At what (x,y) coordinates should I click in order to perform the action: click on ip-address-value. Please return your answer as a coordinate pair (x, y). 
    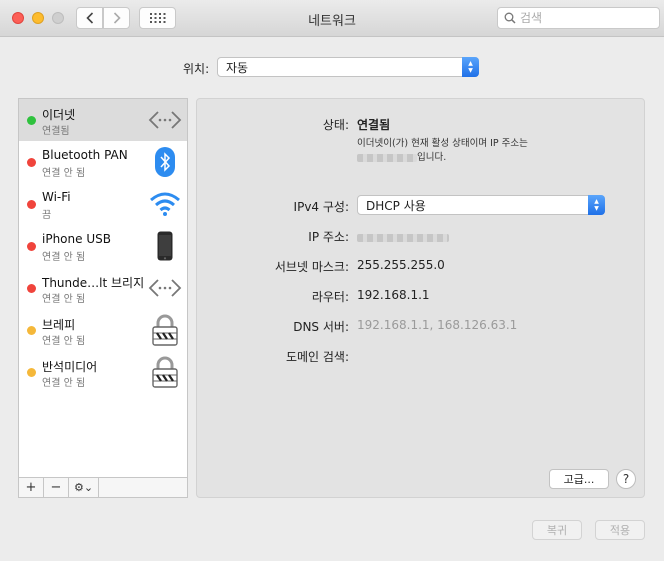
    Looking at the image, I should click on (403, 237).